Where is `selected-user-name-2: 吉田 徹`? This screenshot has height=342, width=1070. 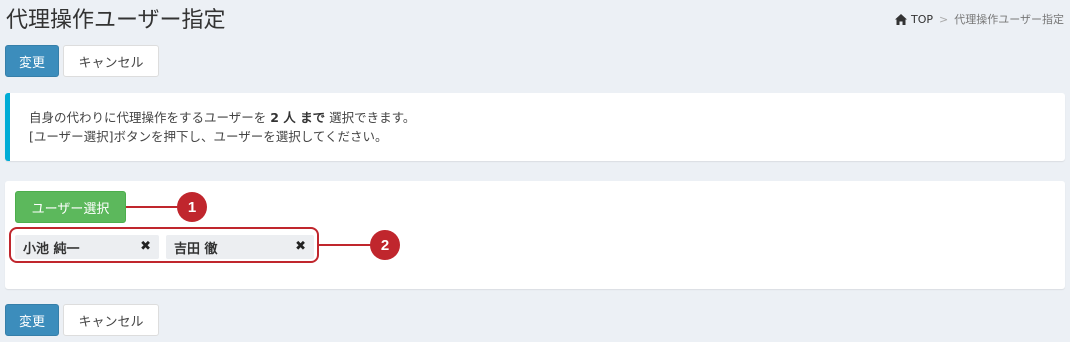 selected-user-name-2: 吉田 徹 is located at coordinates (196, 249).